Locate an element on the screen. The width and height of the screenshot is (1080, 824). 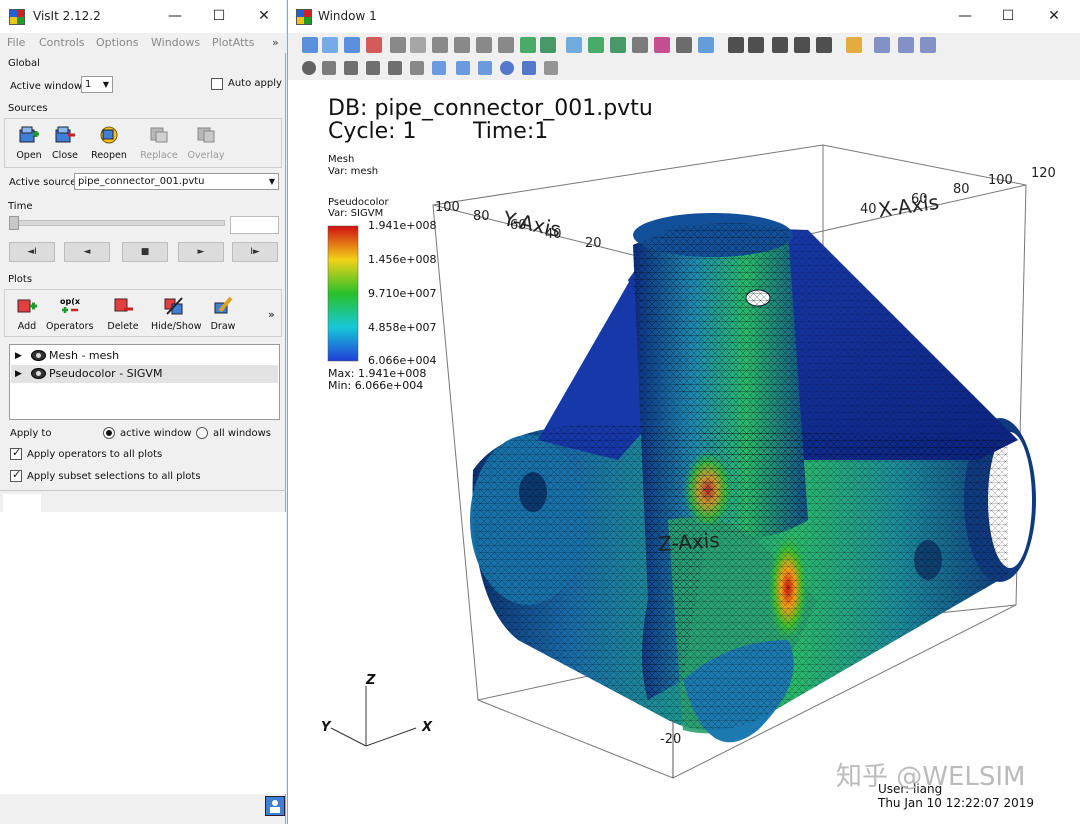
svg-text: op(x) is located at coordinates (70, 301).